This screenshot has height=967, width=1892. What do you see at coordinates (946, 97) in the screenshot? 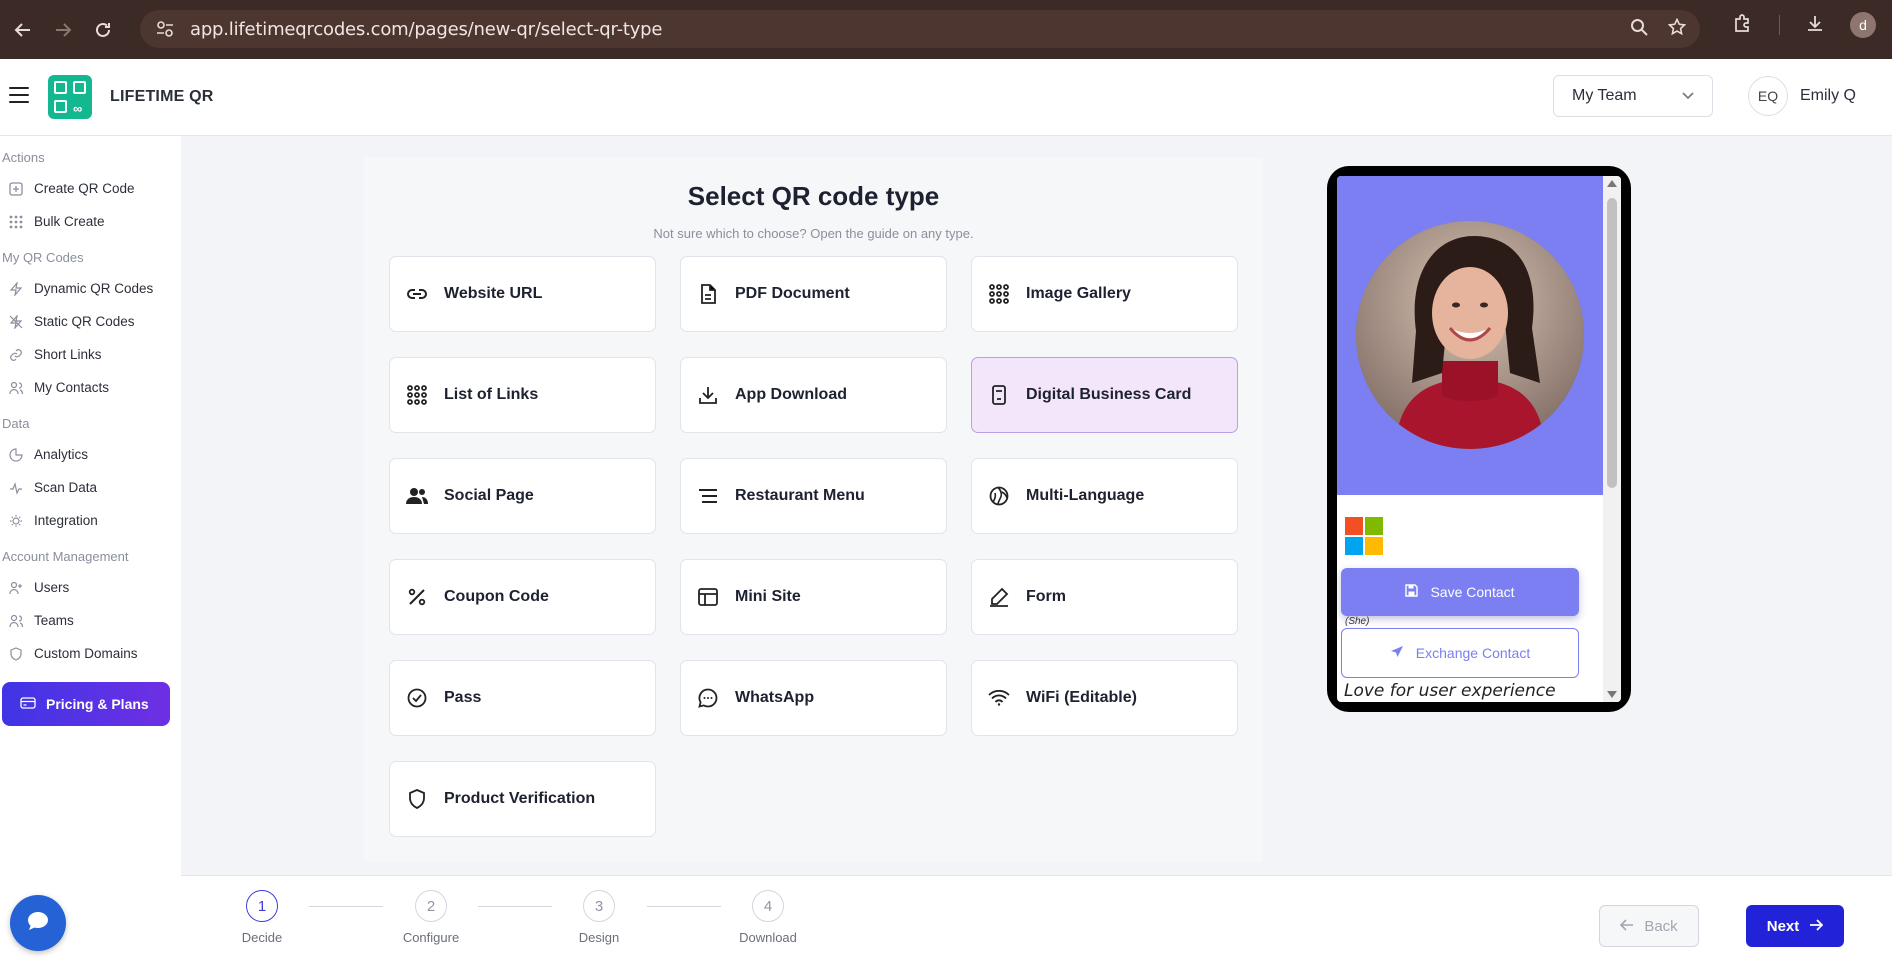
I see `app-header: ∞ LIFETIME QR My Team EQ Emily Q` at bounding box center [946, 97].